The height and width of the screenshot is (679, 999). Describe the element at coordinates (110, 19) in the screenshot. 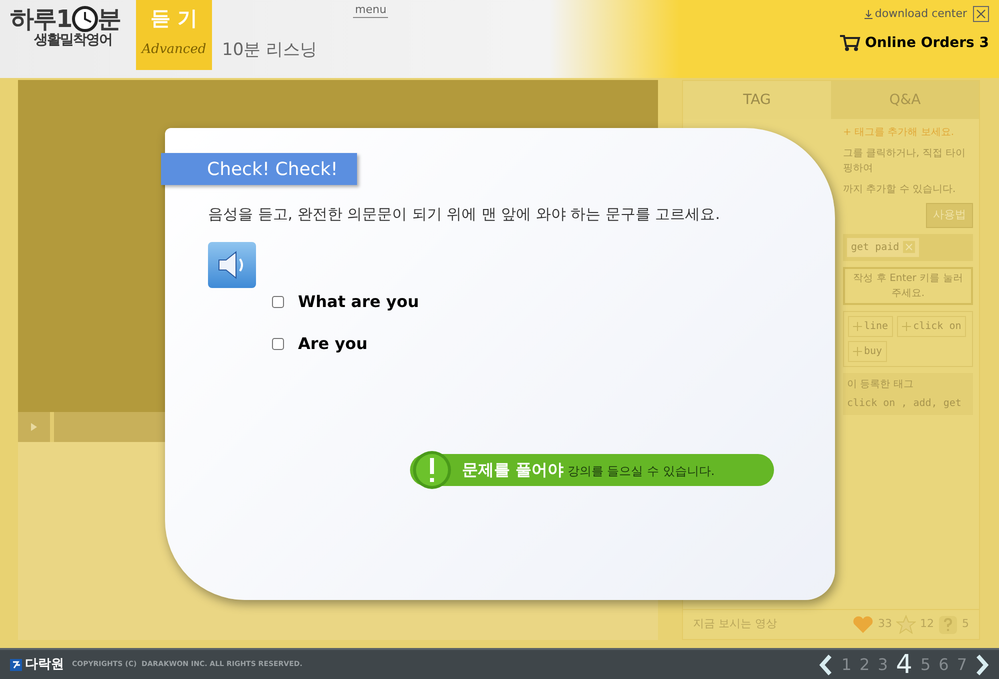

I see `logo-text: 분` at that location.